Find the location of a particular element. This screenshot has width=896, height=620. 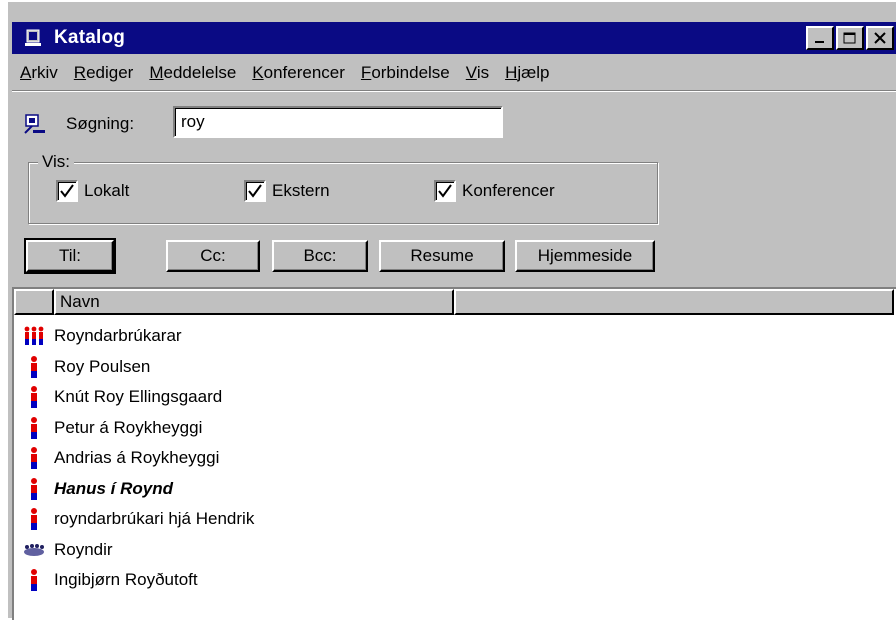

menu-label: is is located at coordinates (483, 72).